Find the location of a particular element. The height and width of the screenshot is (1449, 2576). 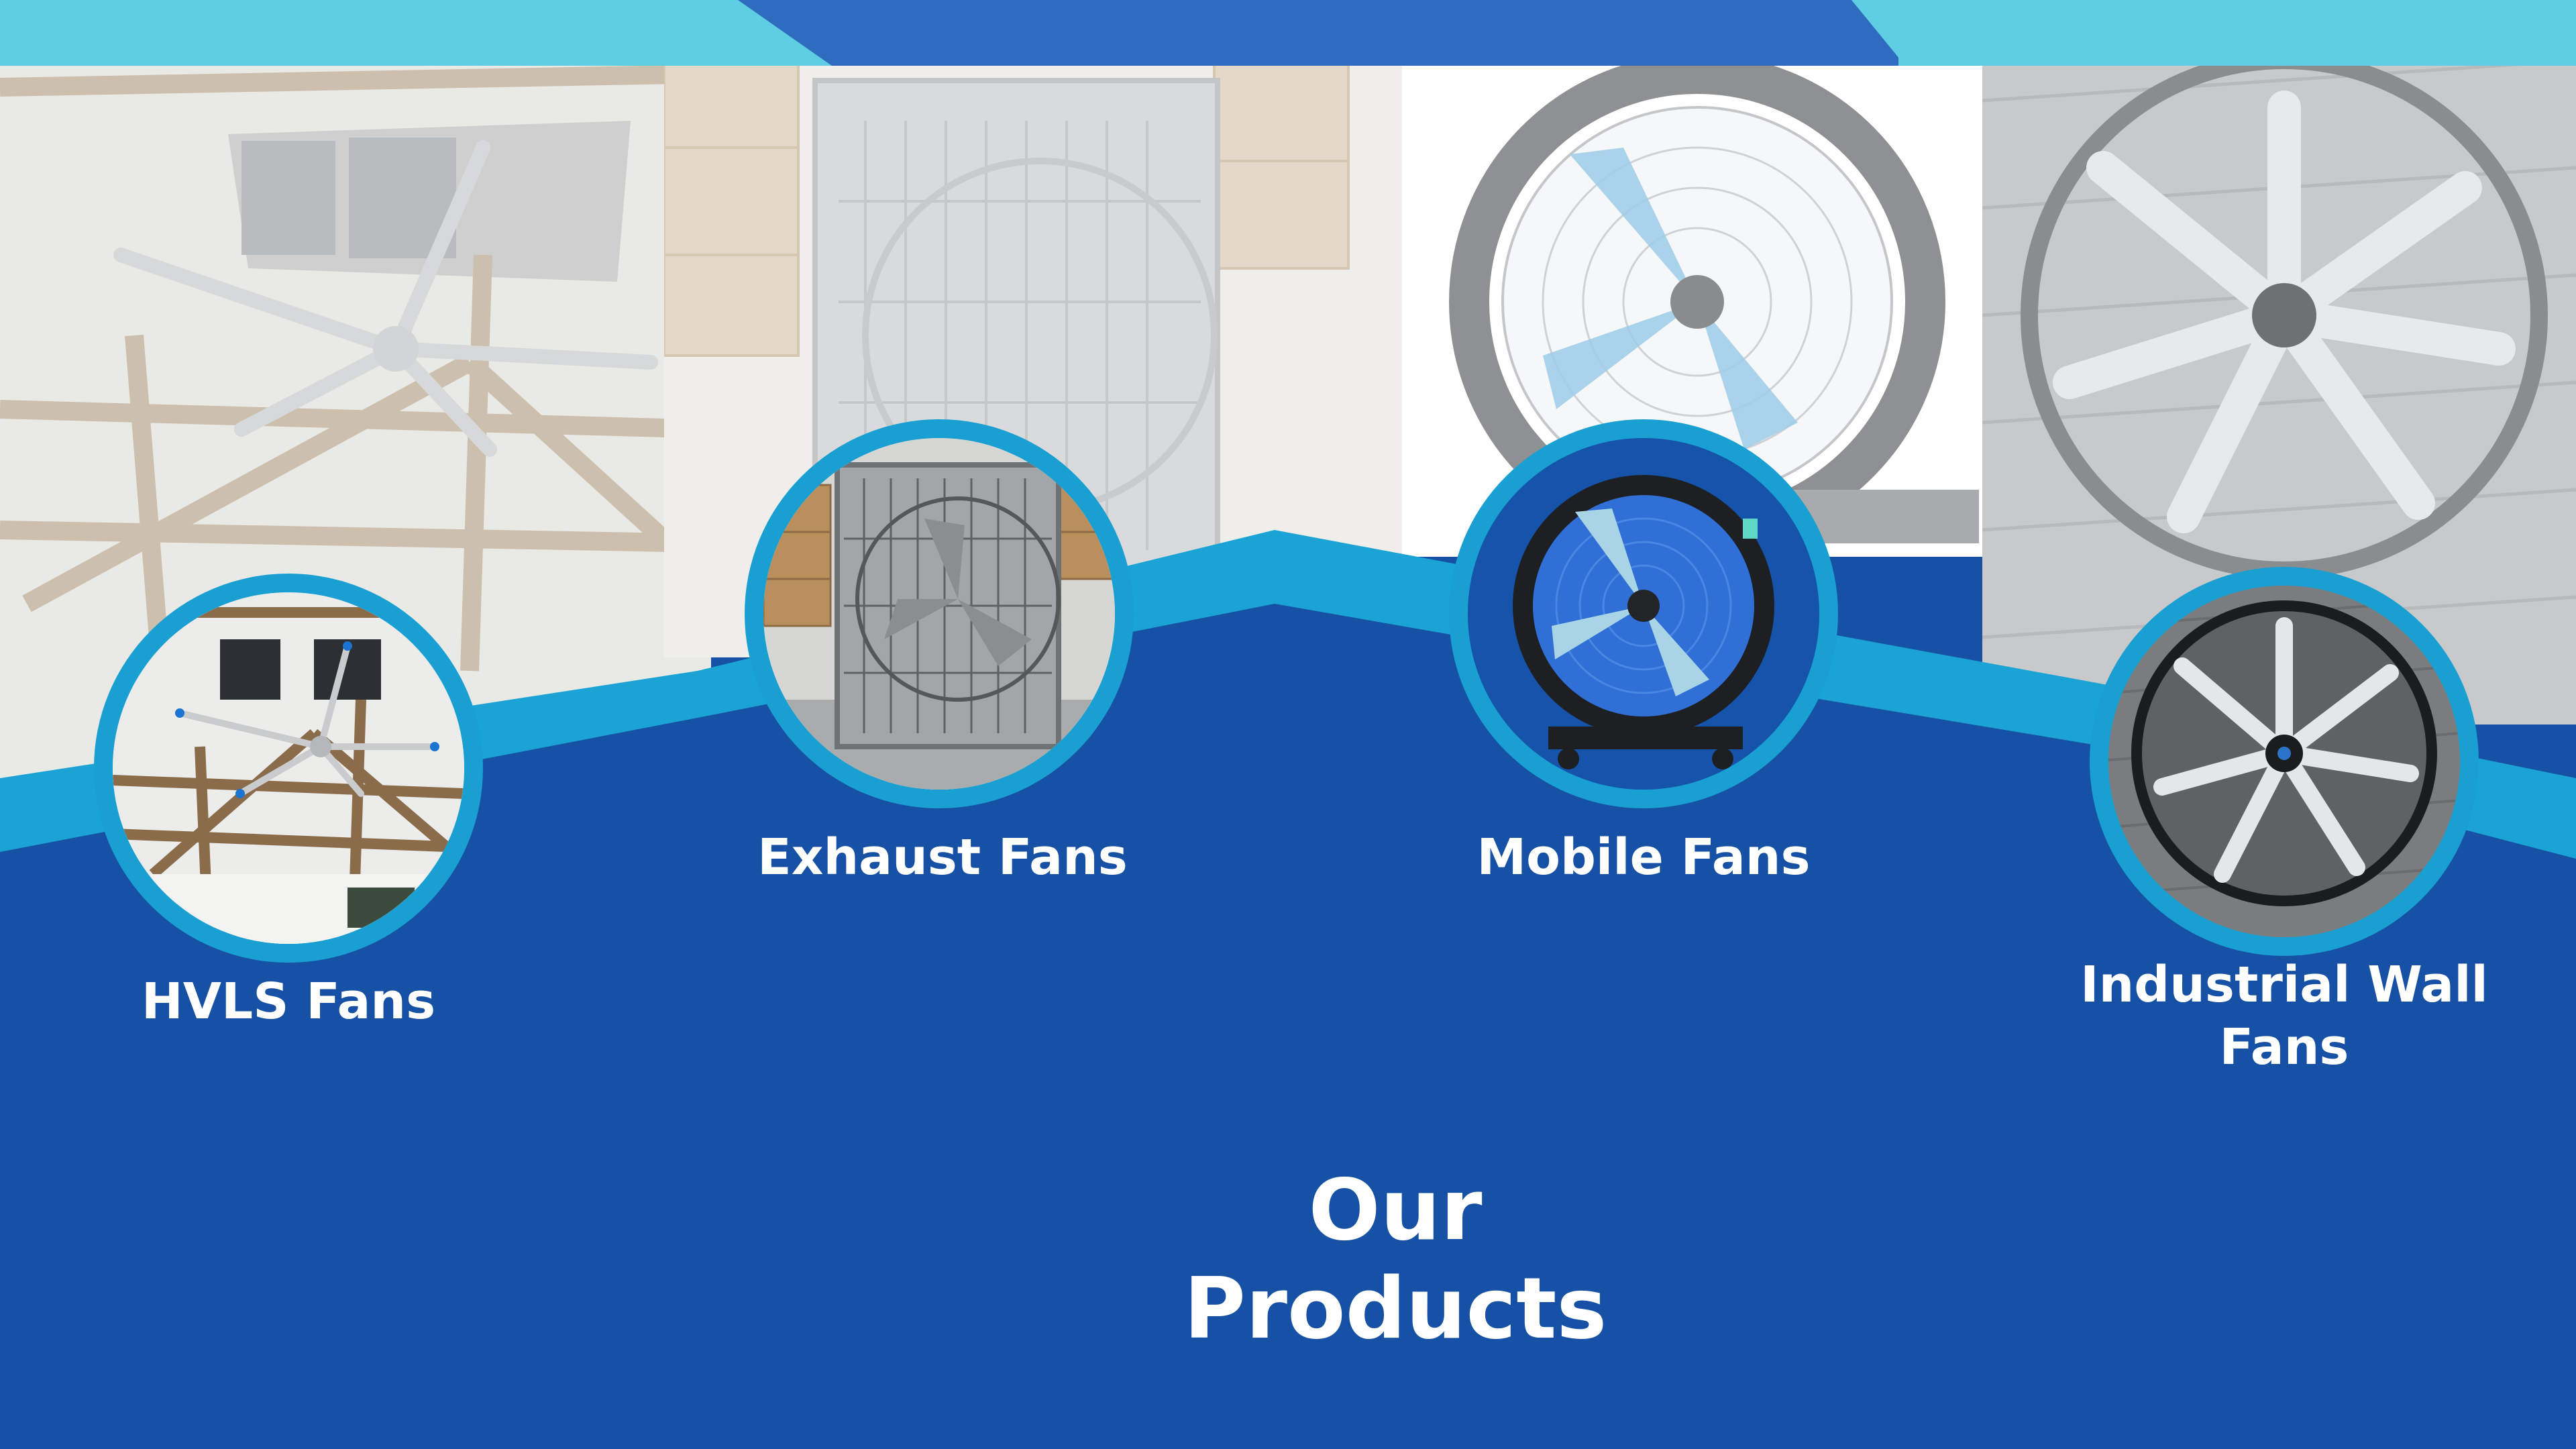

hvls-fans-circle is located at coordinates (288, 768).